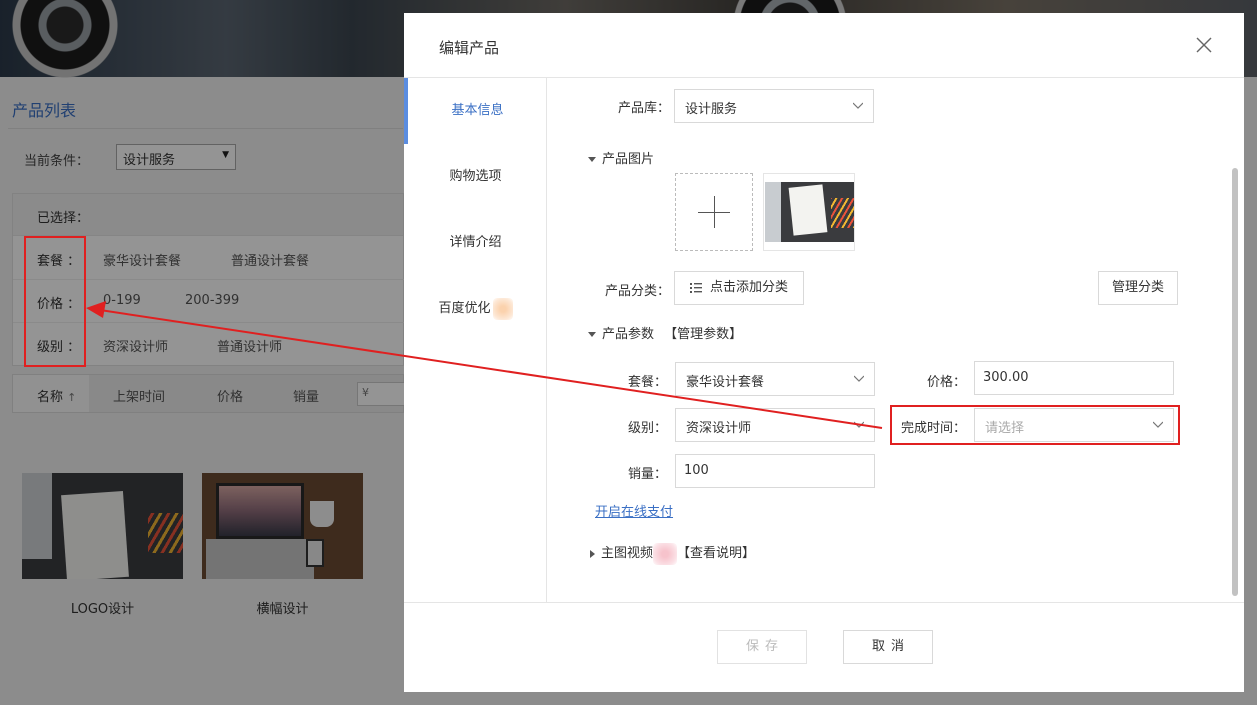 The image size is (1257, 705). I want to click on pencils-graphic, so click(842, 213).